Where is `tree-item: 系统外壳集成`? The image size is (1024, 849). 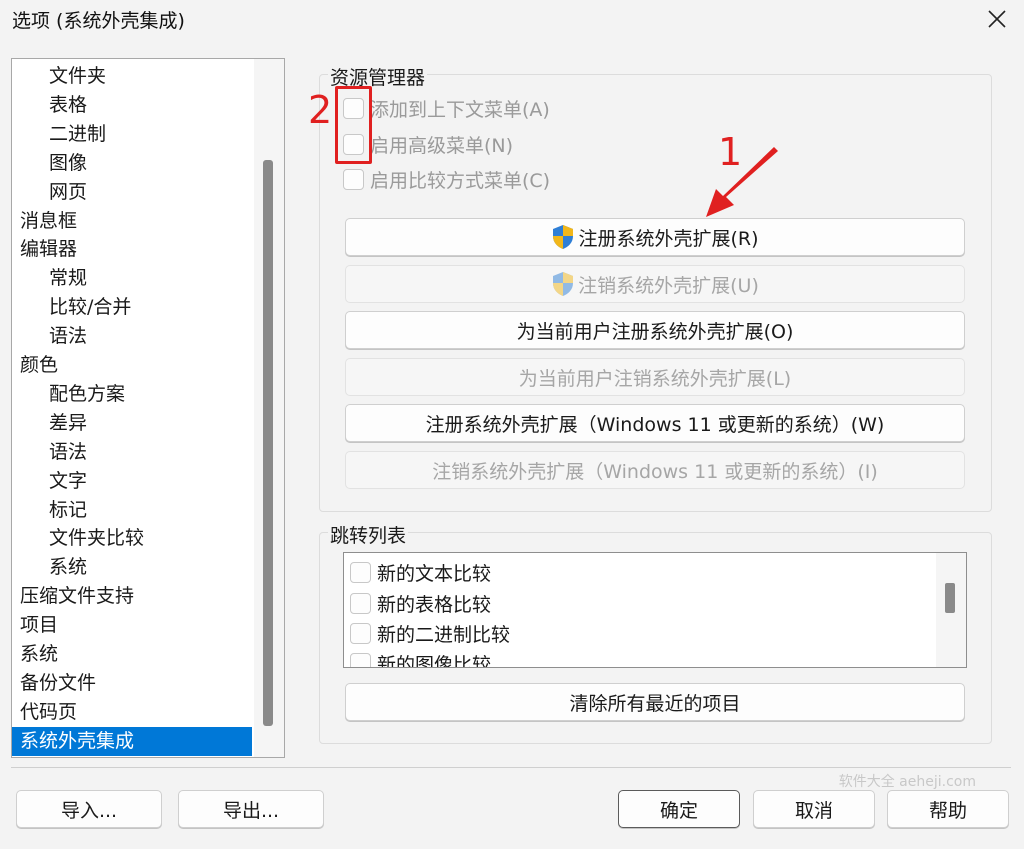
tree-item: 系统外壳集成 is located at coordinates (132, 741).